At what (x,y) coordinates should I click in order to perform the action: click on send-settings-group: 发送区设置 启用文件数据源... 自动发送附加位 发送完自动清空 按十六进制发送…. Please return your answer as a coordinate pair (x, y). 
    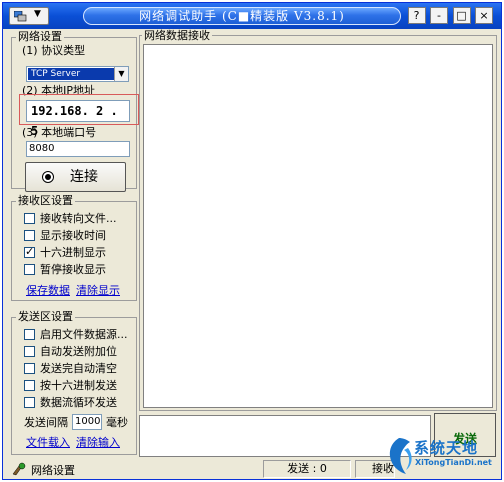
    Looking at the image, I should click on (74, 382).